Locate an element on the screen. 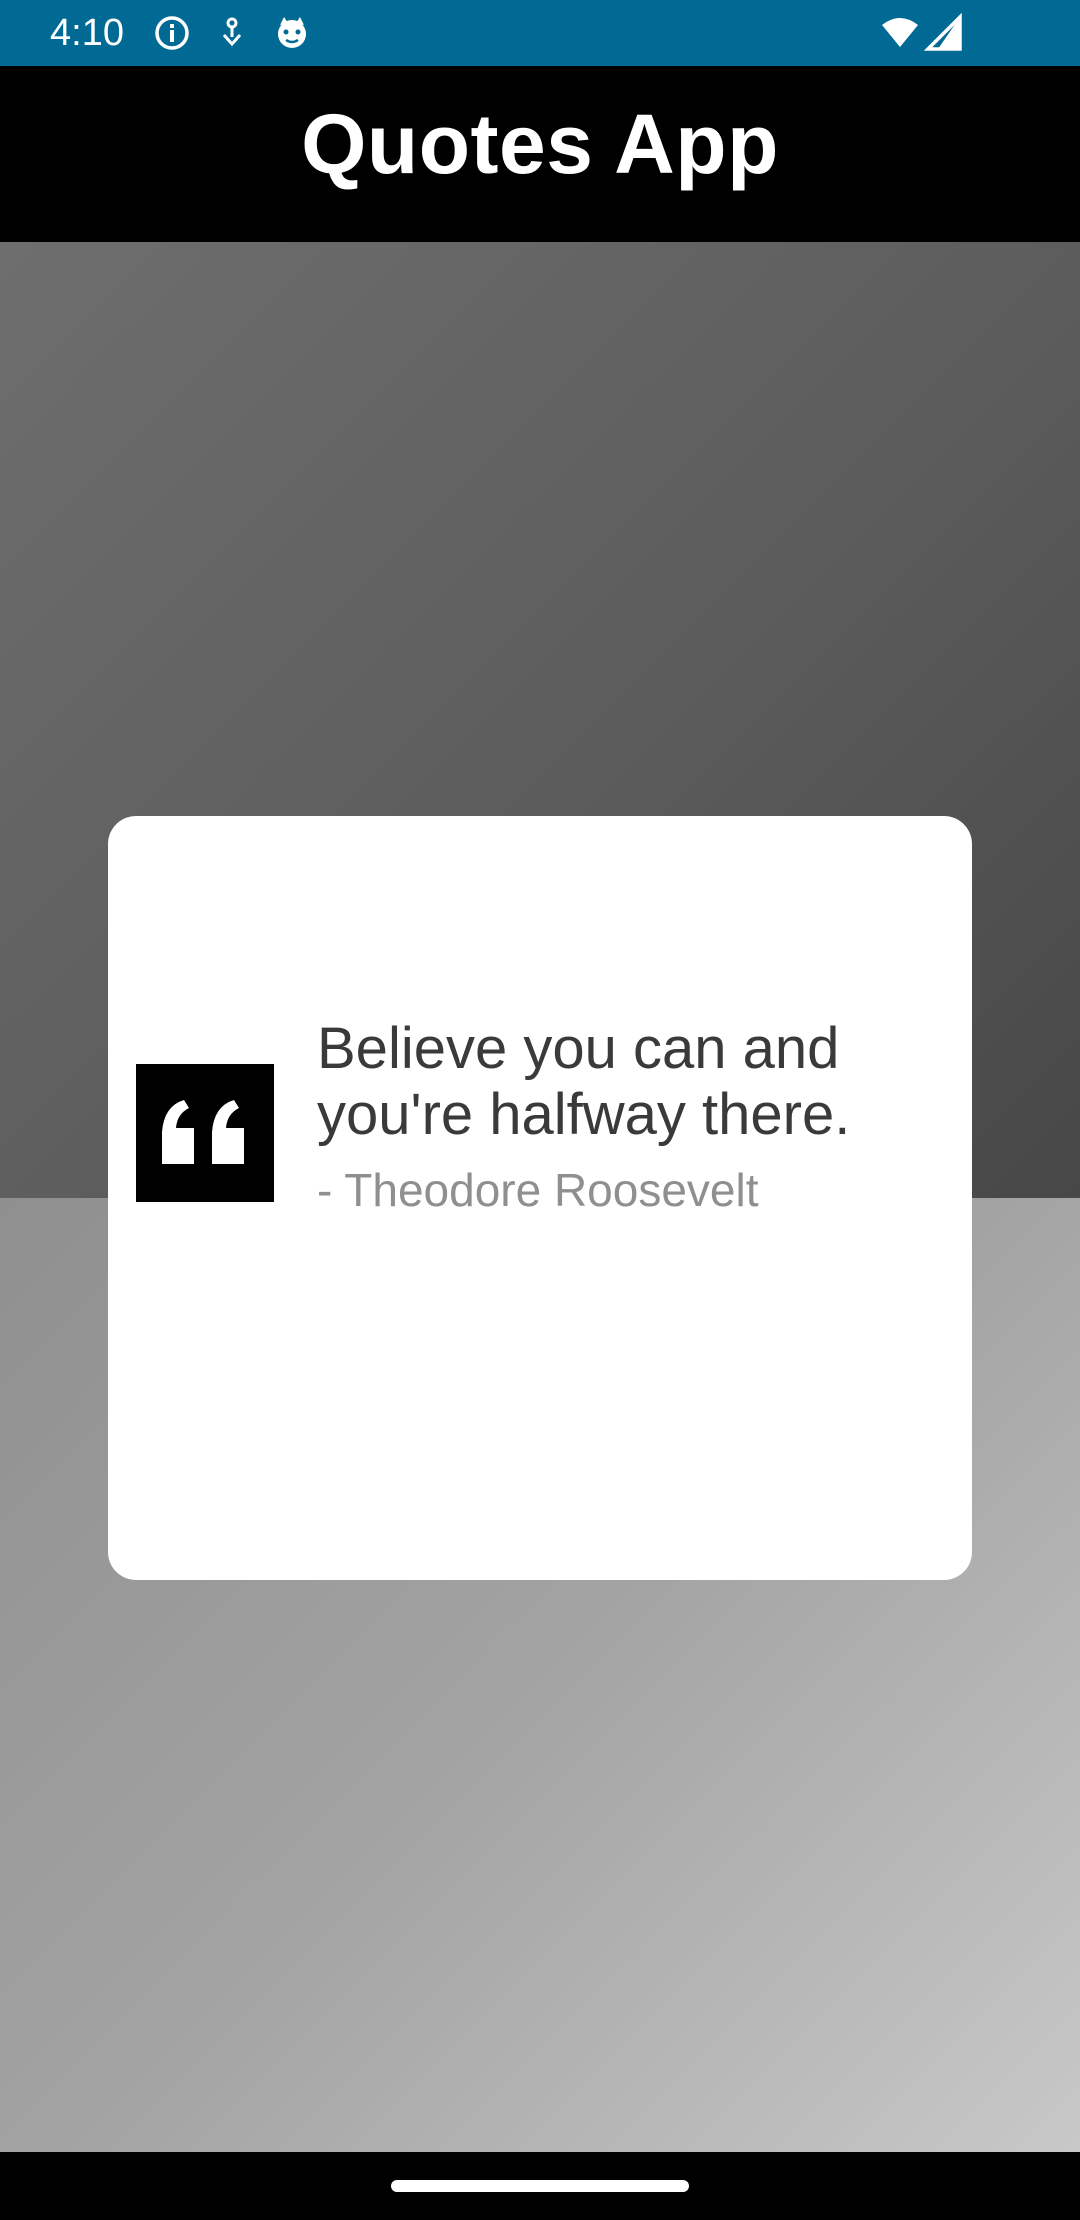 This screenshot has width=1080, height=2220. status-time: 4:10 is located at coordinates (87, 33).